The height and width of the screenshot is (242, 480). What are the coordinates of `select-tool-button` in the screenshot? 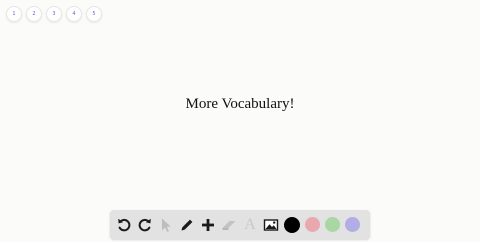 It's located at (166, 225).